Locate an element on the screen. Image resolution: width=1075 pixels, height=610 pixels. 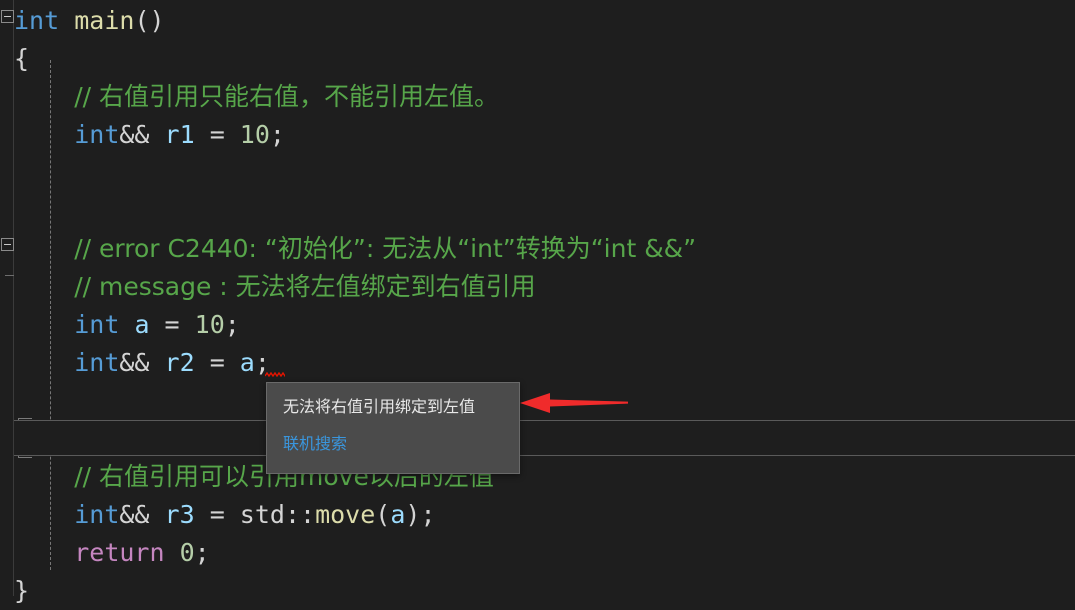
fold-region-second-icon is located at coordinates (7, 244).